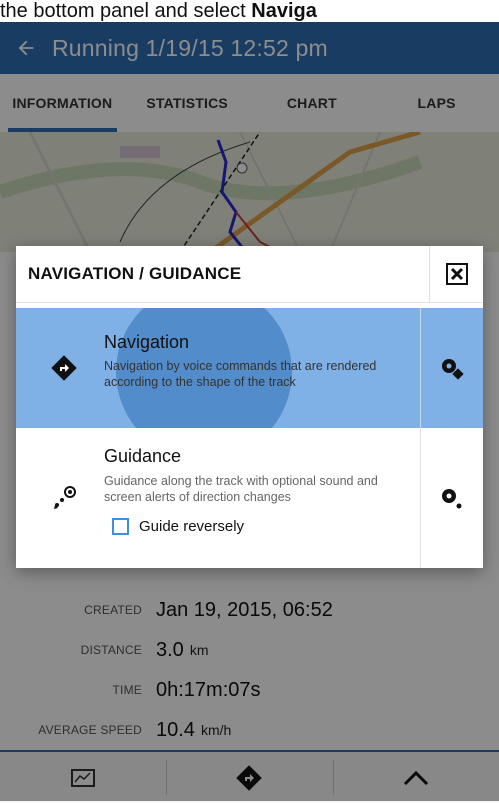 The height and width of the screenshot is (803, 499). I want to click on caption-text: the bottom panel and select Naviga, so click(249, 11).